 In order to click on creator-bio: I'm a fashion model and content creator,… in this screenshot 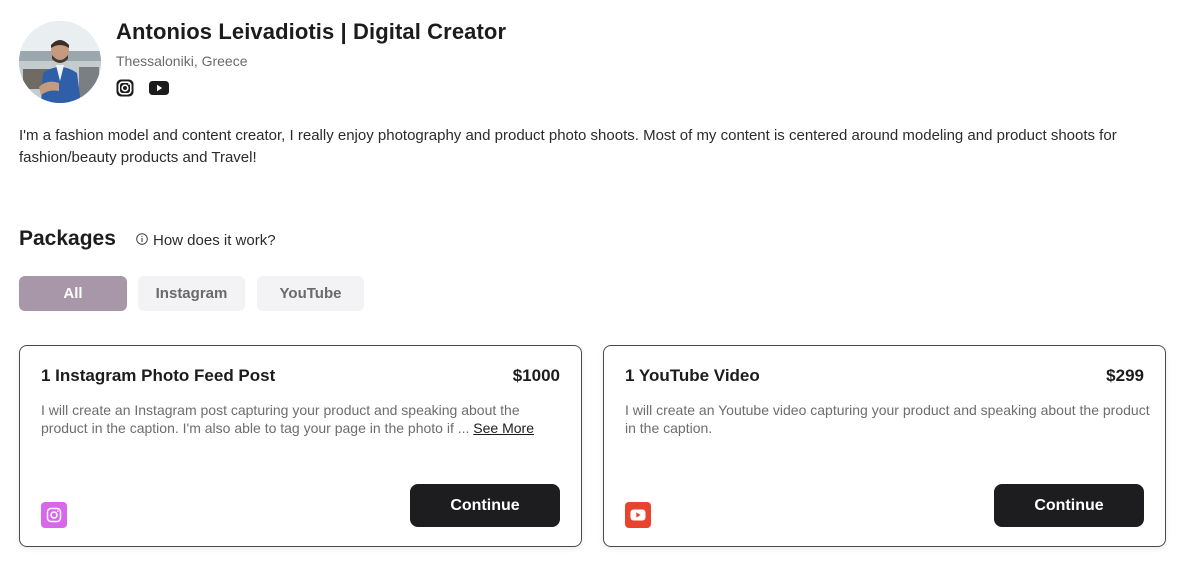, I will do `click(568, 146)`.